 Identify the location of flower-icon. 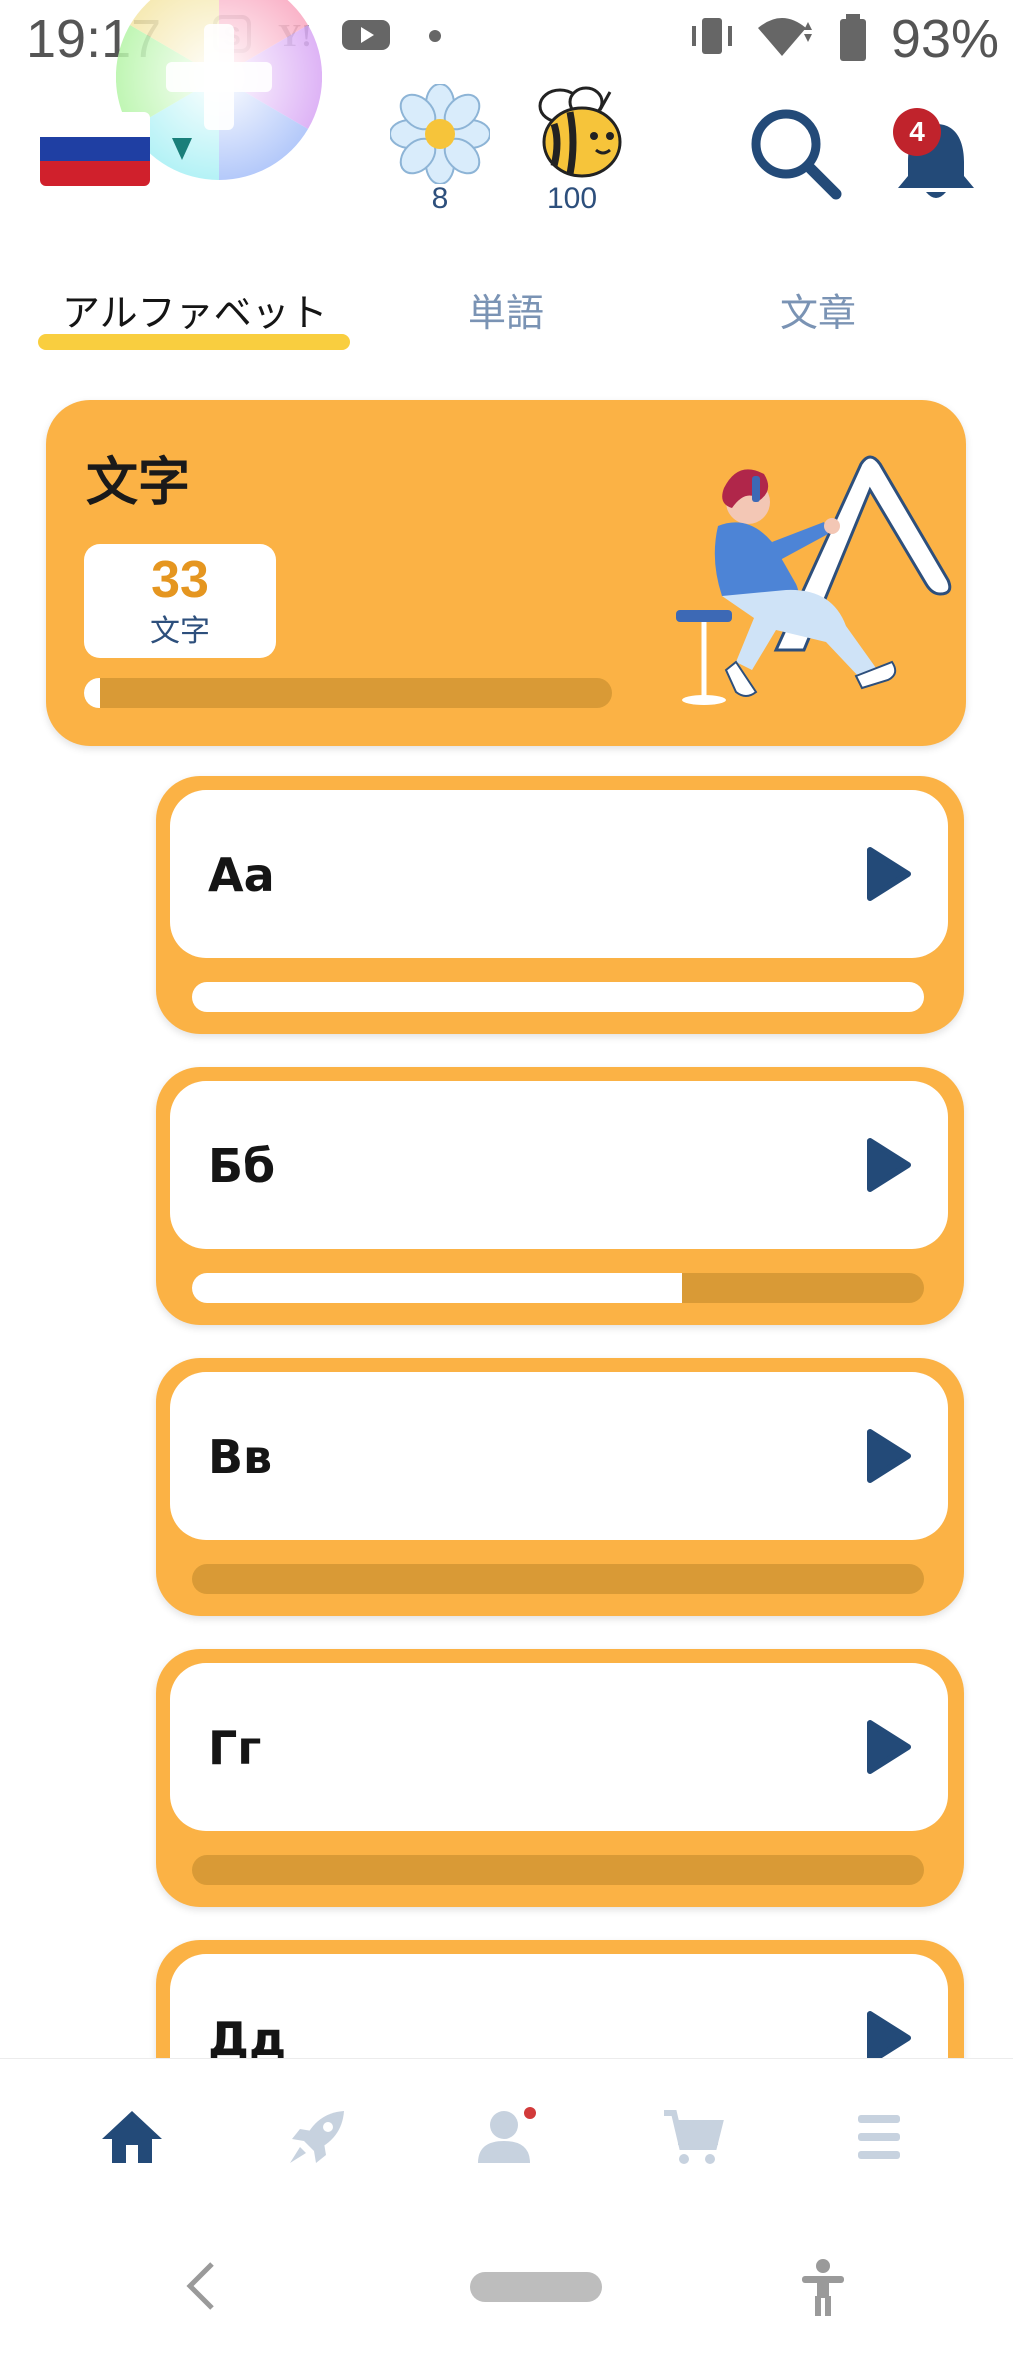
(440, 135).